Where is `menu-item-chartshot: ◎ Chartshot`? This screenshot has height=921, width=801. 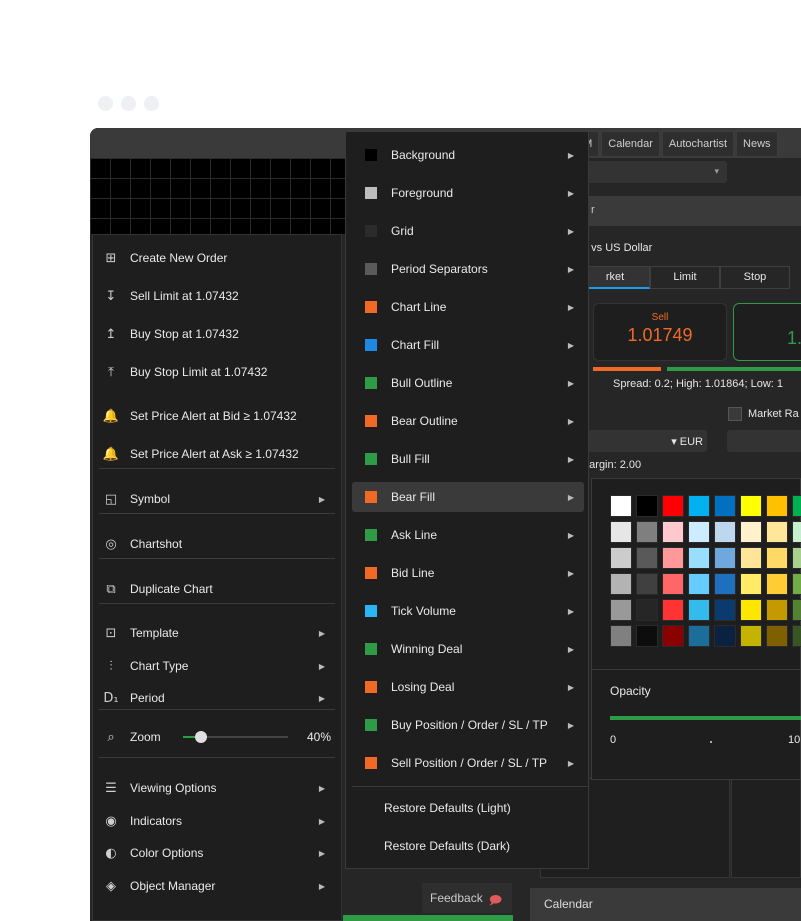
menu-item-chartshot: ◎ Chartshot is located at coordinates (218, 544).